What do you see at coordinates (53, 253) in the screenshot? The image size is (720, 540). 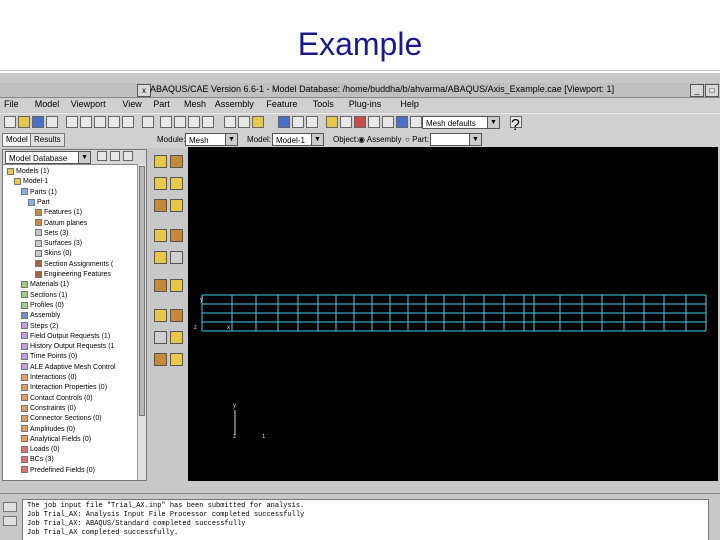 I see `tree-item: Skins (0)` at bounding box center [53, 253].